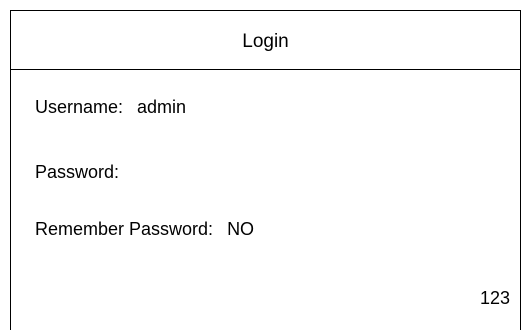  I want to click on remember-password-value: NO, so click(240, 229).